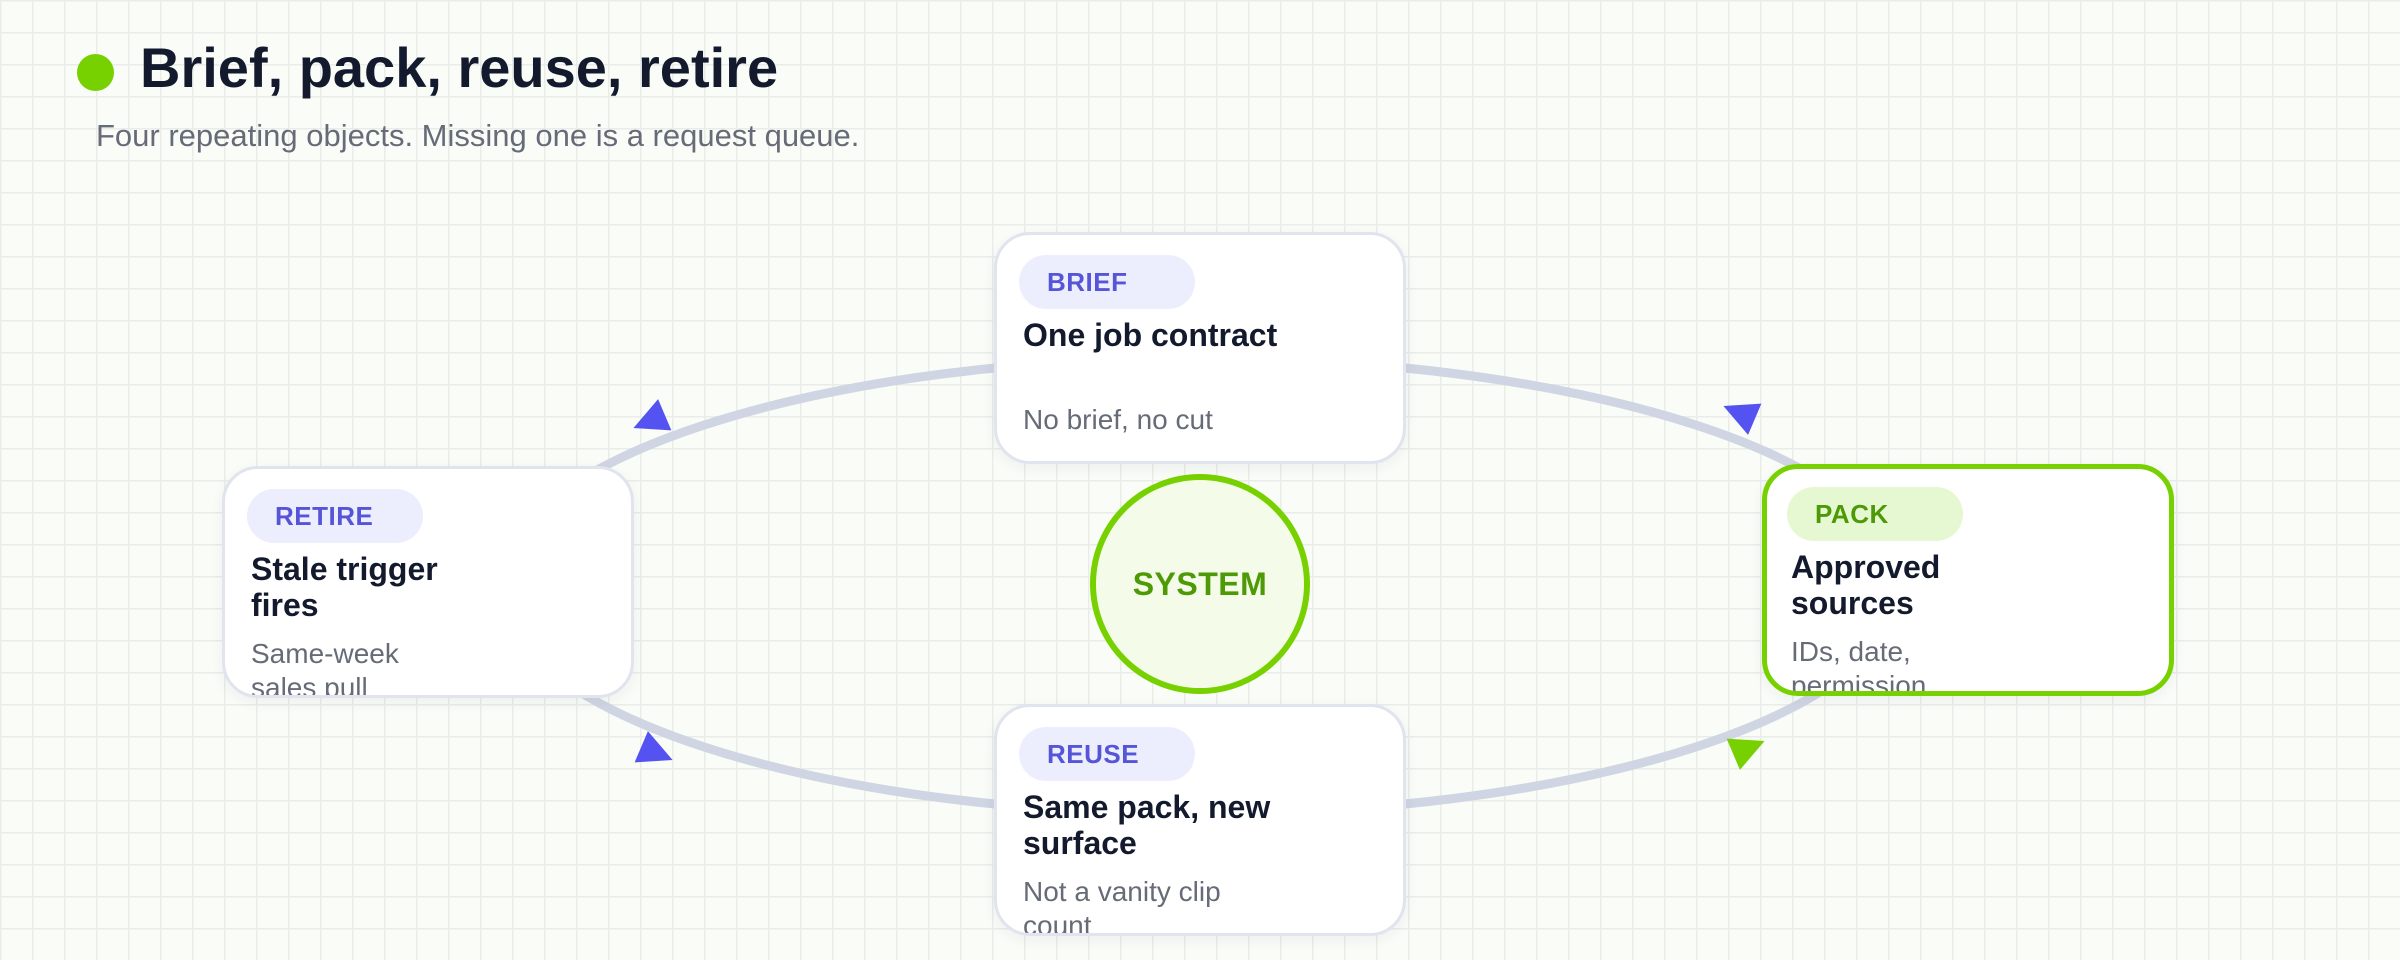 This screenshot has width=2400, height=960. Describe the element at coordinates (344, 587) in the screenshot. I see `stage-title-retire: Stale trigger fires` at that location.